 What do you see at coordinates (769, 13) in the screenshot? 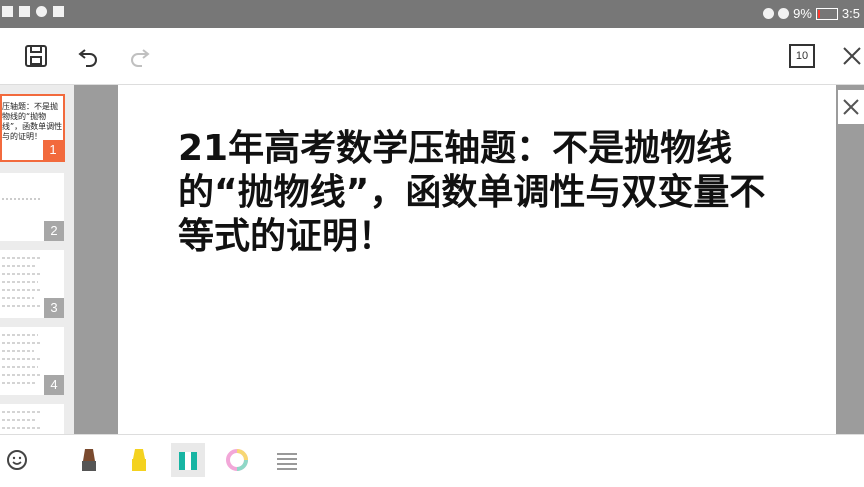
I see `eye-icon` at bounding box center [769, 13].